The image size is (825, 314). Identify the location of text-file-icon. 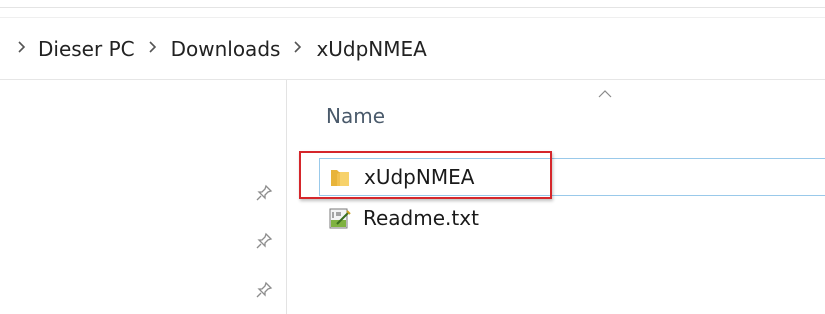
(339, 218).